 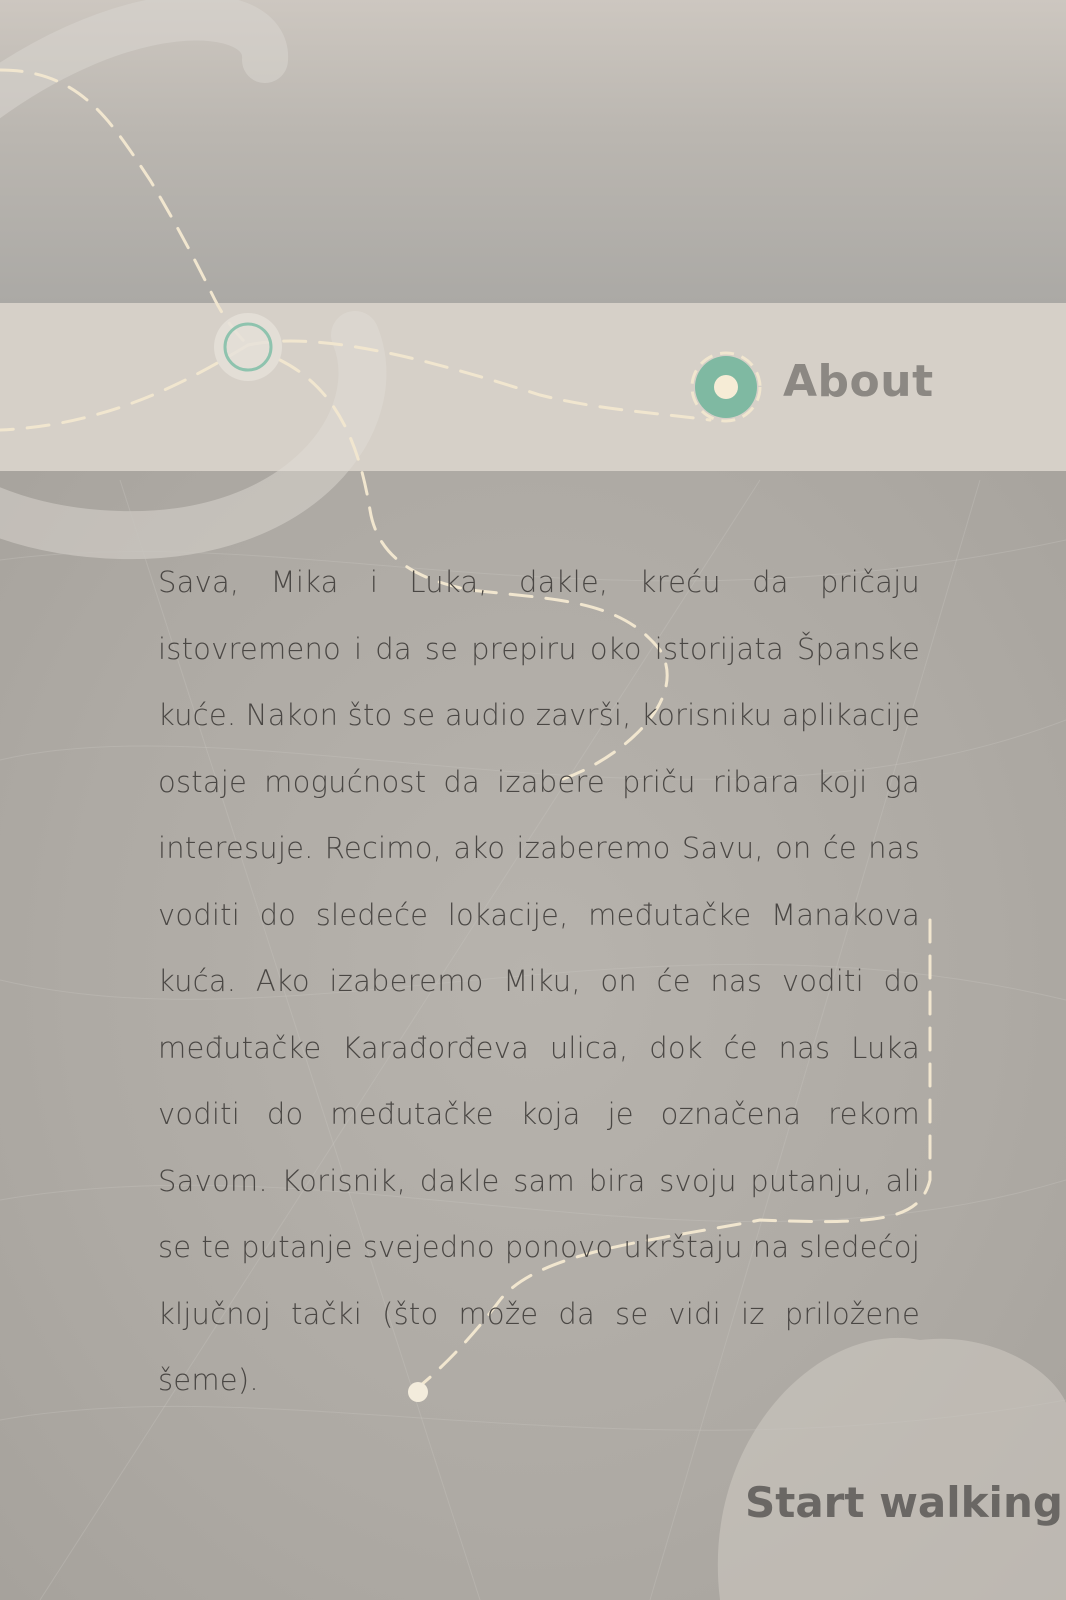 What do you see at coordinates (726, 387) in the screenshot?
I see `location-dot-icon` at bounding box center [726, 387].